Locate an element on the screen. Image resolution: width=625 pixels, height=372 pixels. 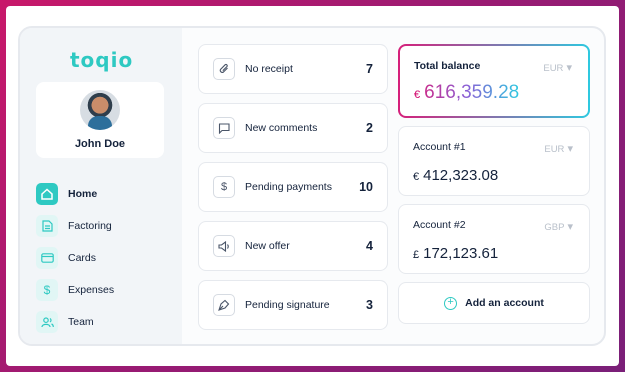
account-amount: £172,123.61 is located at coordinates (455, 253).